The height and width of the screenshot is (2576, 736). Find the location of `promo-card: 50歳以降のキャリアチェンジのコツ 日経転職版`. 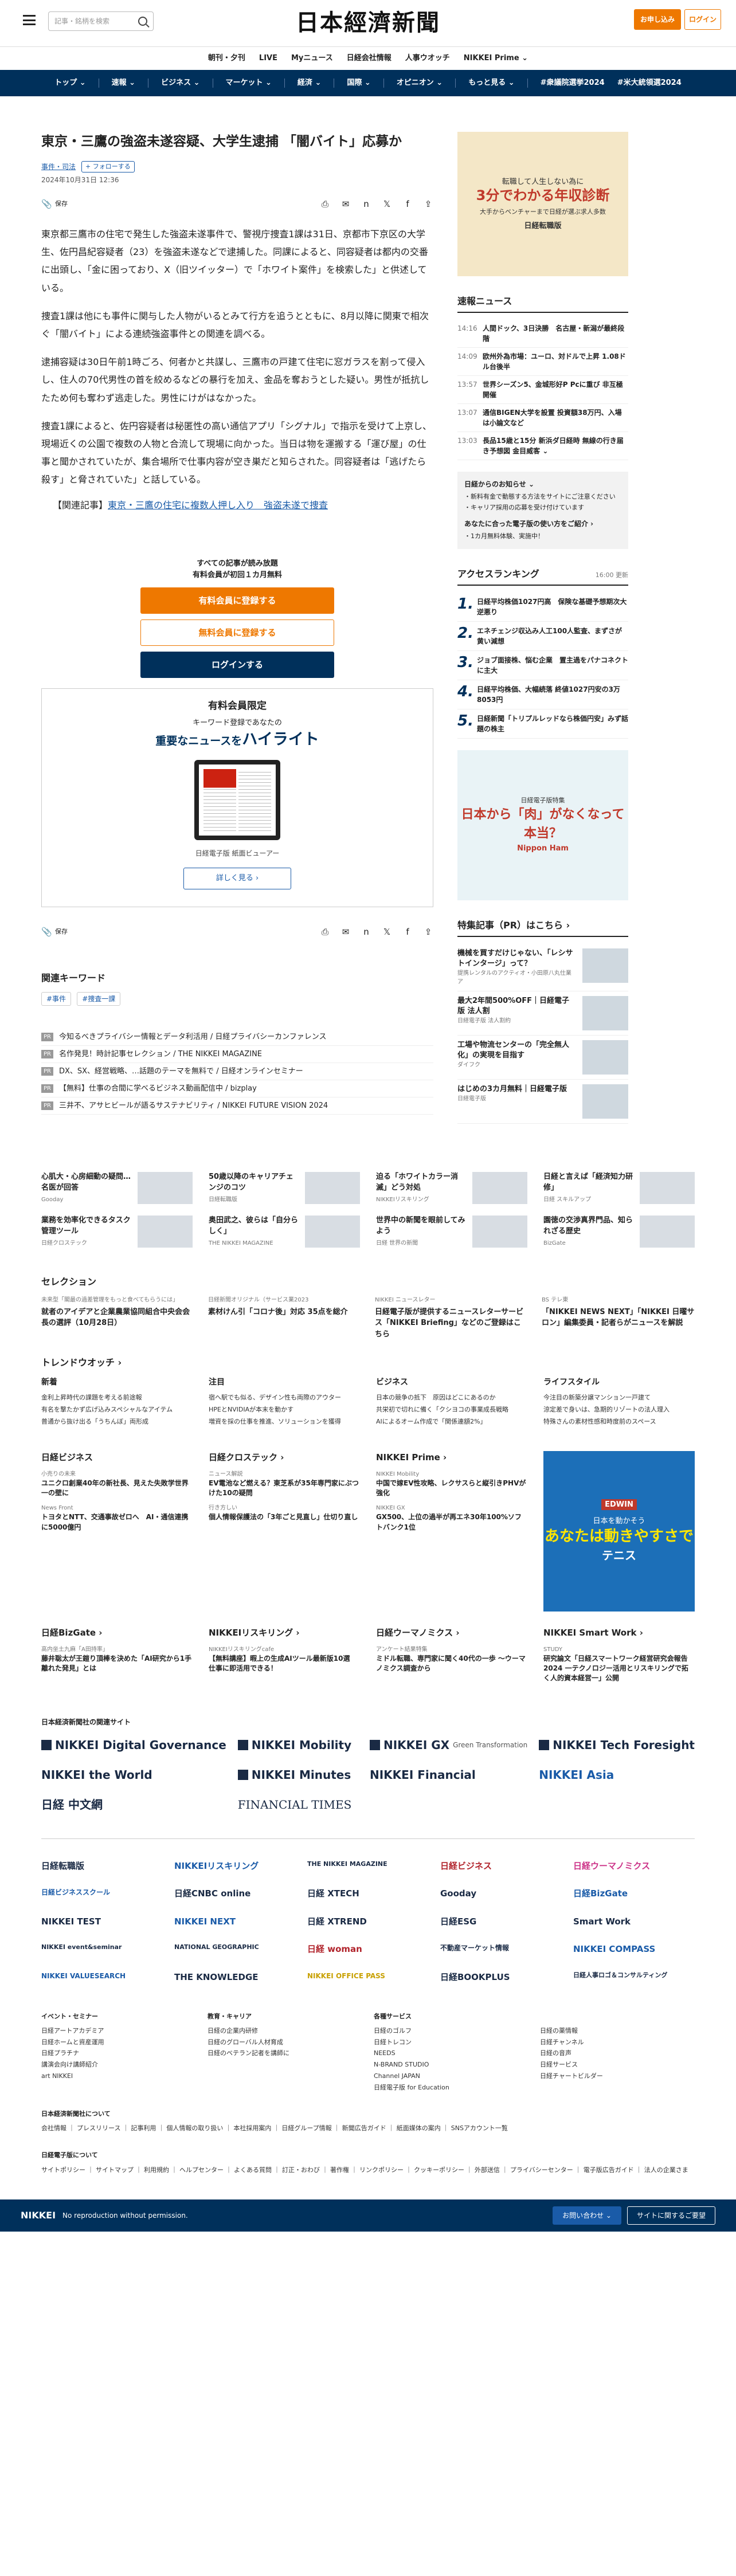

promo-card: 50歳以降のキャリアチェンジのコツ 日経転職版 is located at coordinates (284, 1187).